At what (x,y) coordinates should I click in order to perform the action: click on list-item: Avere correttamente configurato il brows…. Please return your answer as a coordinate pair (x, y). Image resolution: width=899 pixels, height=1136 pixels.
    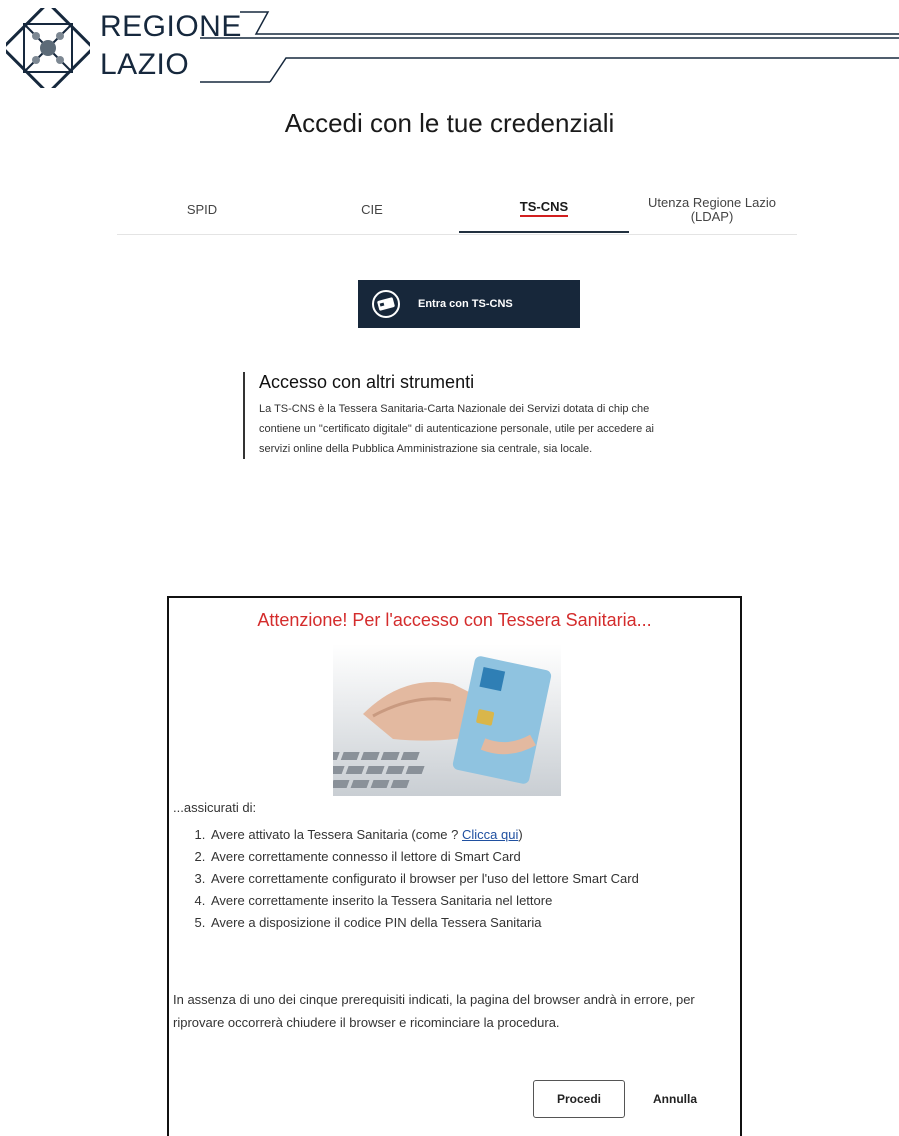
    Looking at the image, I should click on (479, 879).